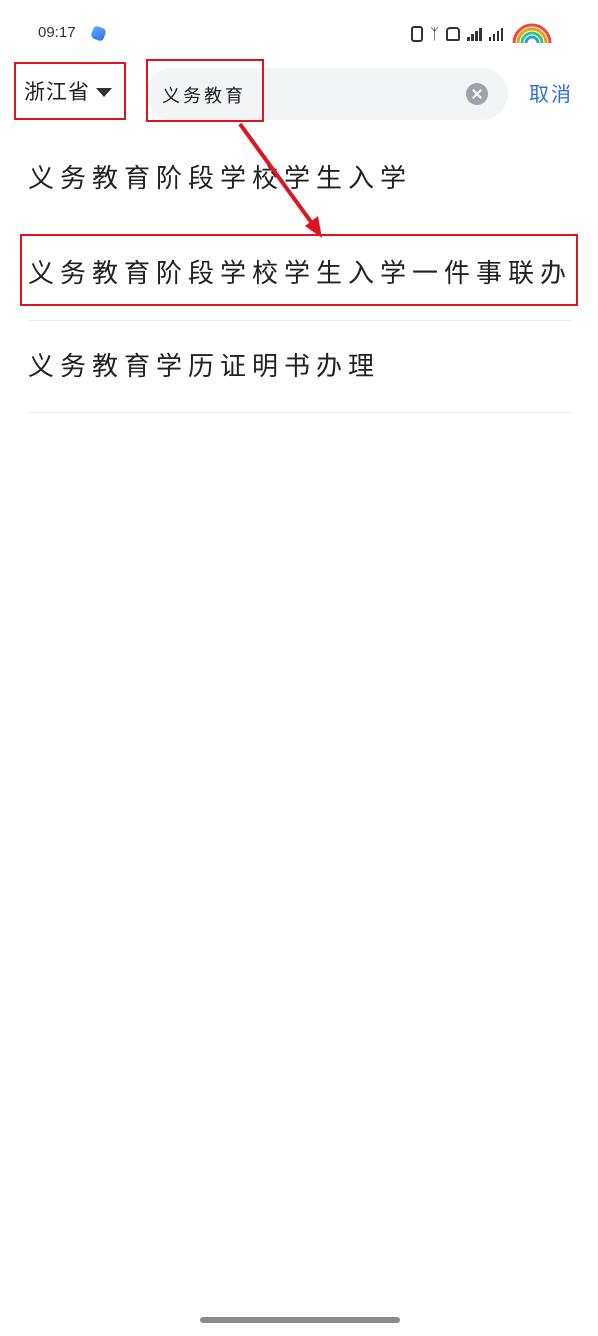 This screenshot has width=598, height=1336. I want to click on home-indicator, so click(300, 1320).